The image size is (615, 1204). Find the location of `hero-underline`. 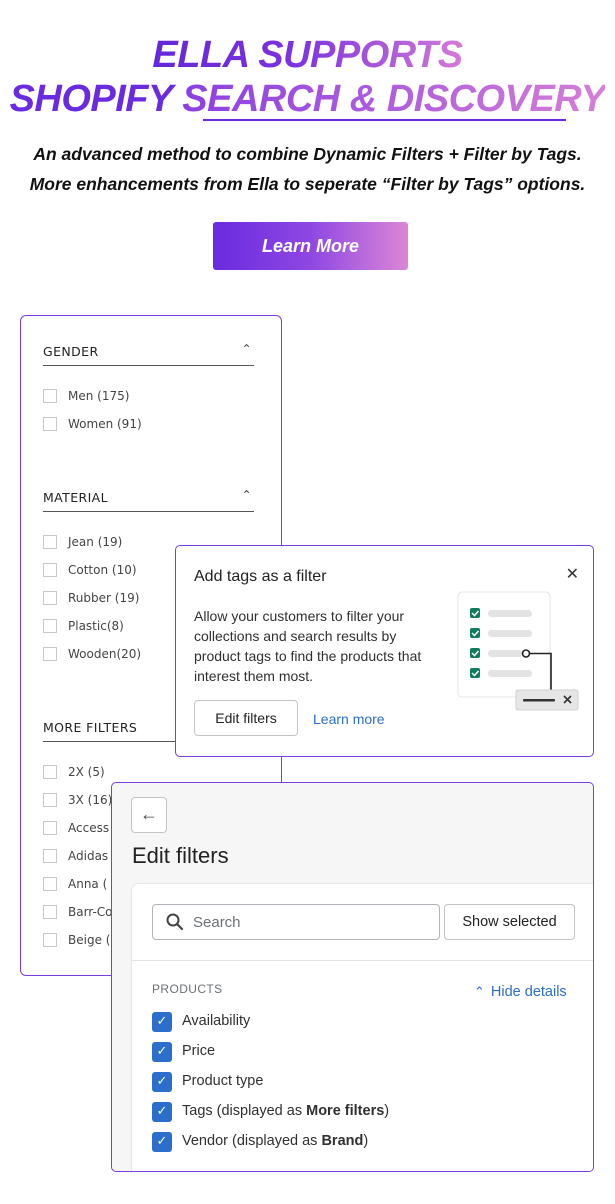

hero-underline is located at coordinates (384, 120).